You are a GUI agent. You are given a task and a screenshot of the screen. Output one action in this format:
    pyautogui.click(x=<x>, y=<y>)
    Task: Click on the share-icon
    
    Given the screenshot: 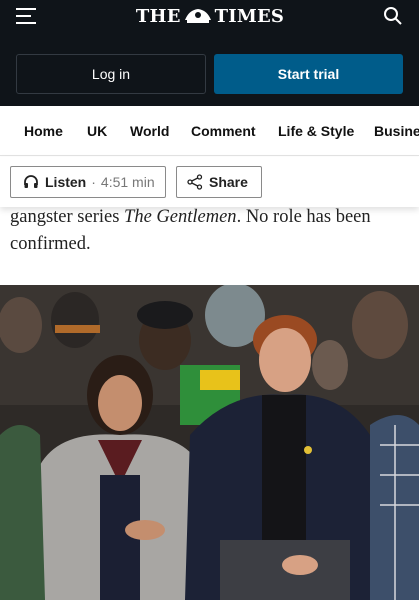 What is the action you would take?
    pyautogui.click(x=195, y=182)
    